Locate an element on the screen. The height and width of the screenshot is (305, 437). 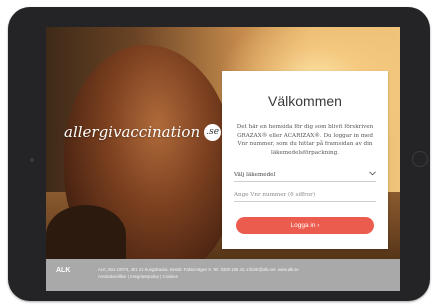
camera-icon is located at coordinates (32, 160).